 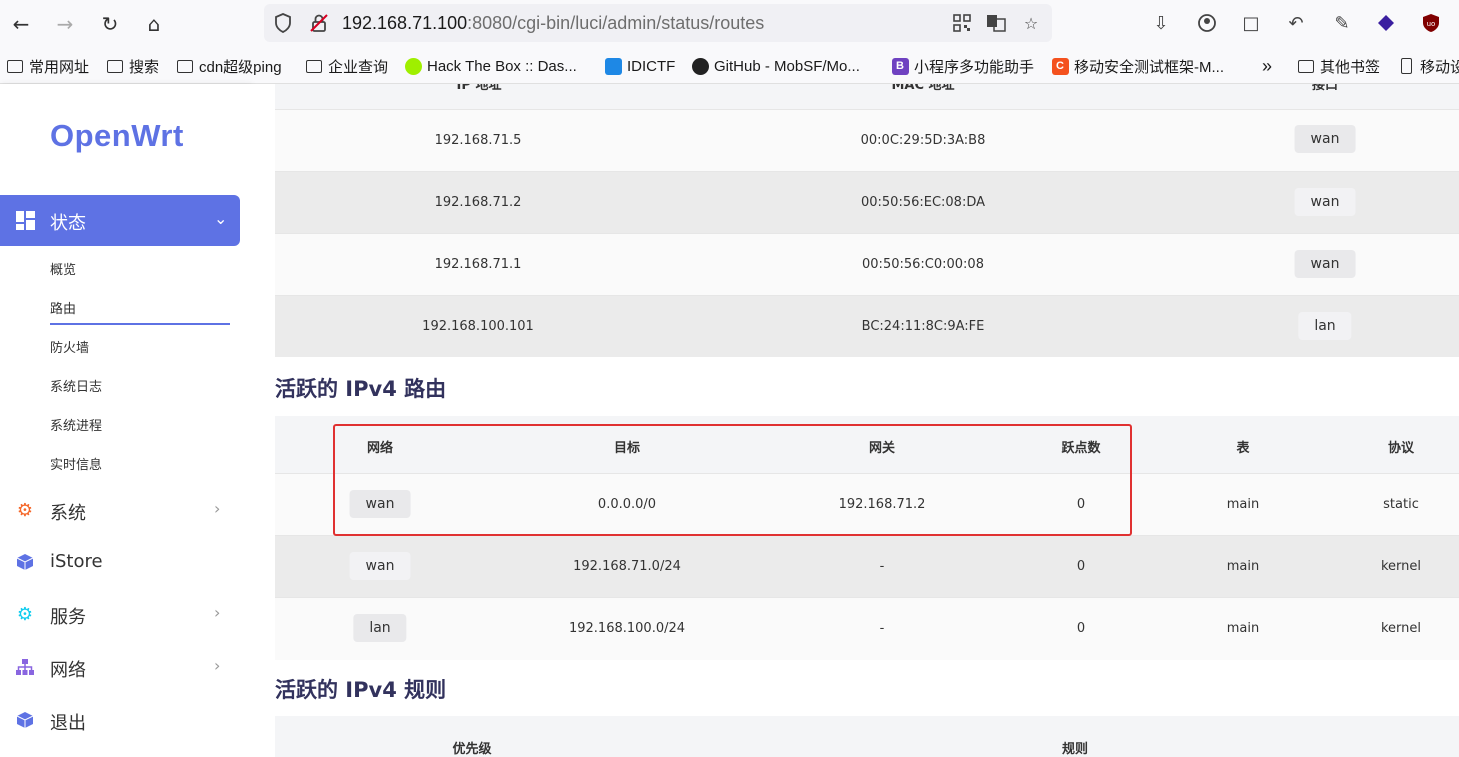 What do you see at coordinates (68, 723) in the screenshot?
I see `menu-label: 退出` at bounding box center [68, 723].